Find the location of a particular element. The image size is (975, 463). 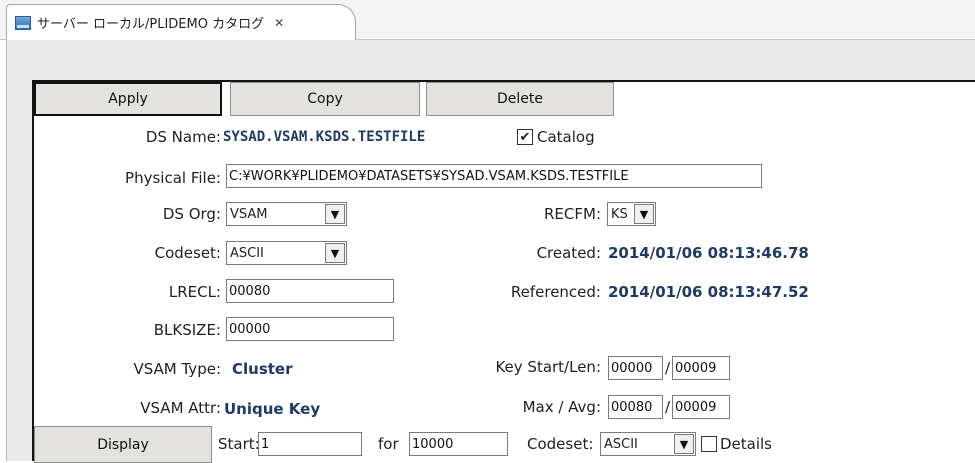

tab-title: サーバー ローカル/PLIDEMO カタログ is located at coordinates (151, 24).